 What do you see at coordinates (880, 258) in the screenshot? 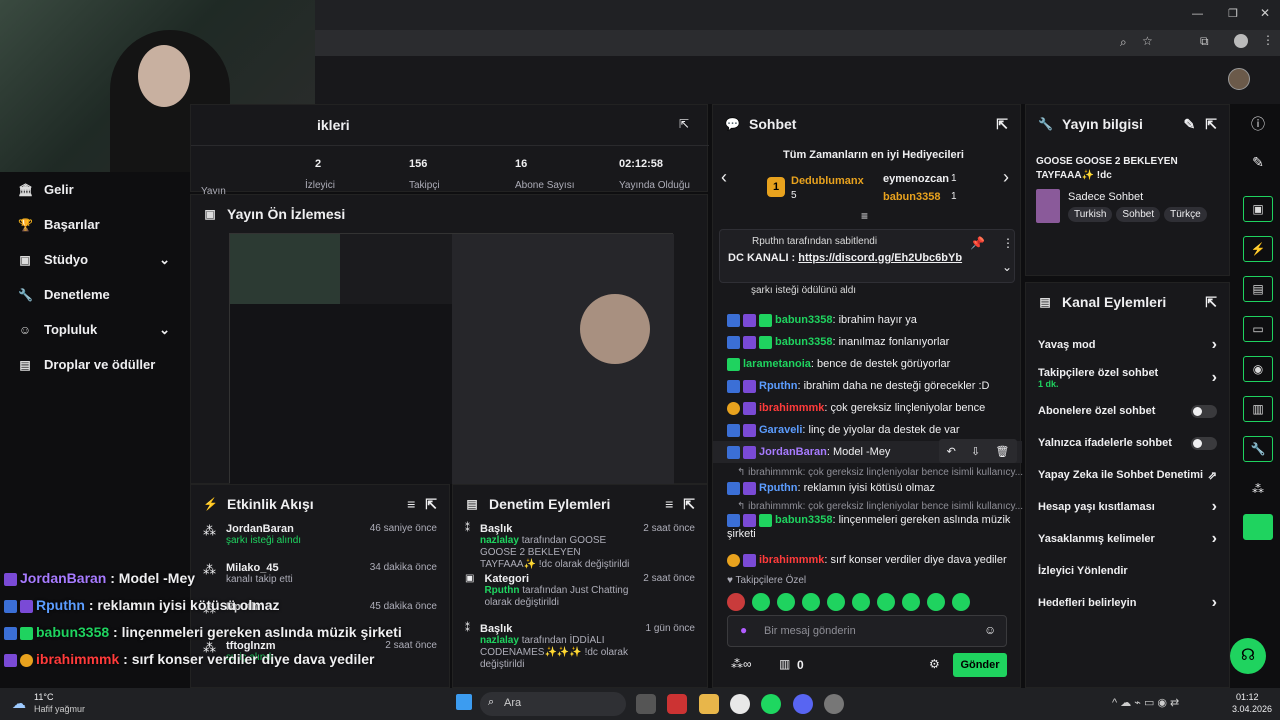
I see `pinned-link: https://discord.gg/Eh2Ubc6bYb` at bounding box center [880, 258].